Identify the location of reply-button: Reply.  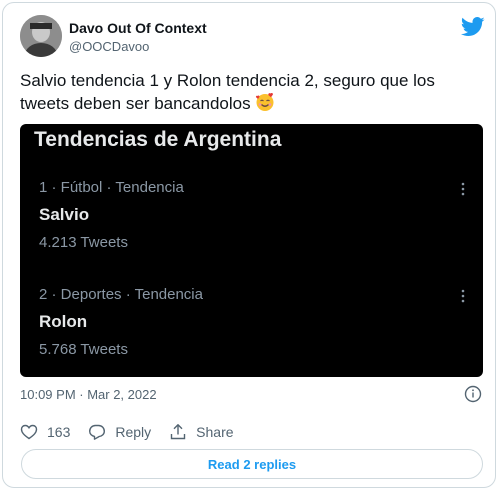
(119, 432).